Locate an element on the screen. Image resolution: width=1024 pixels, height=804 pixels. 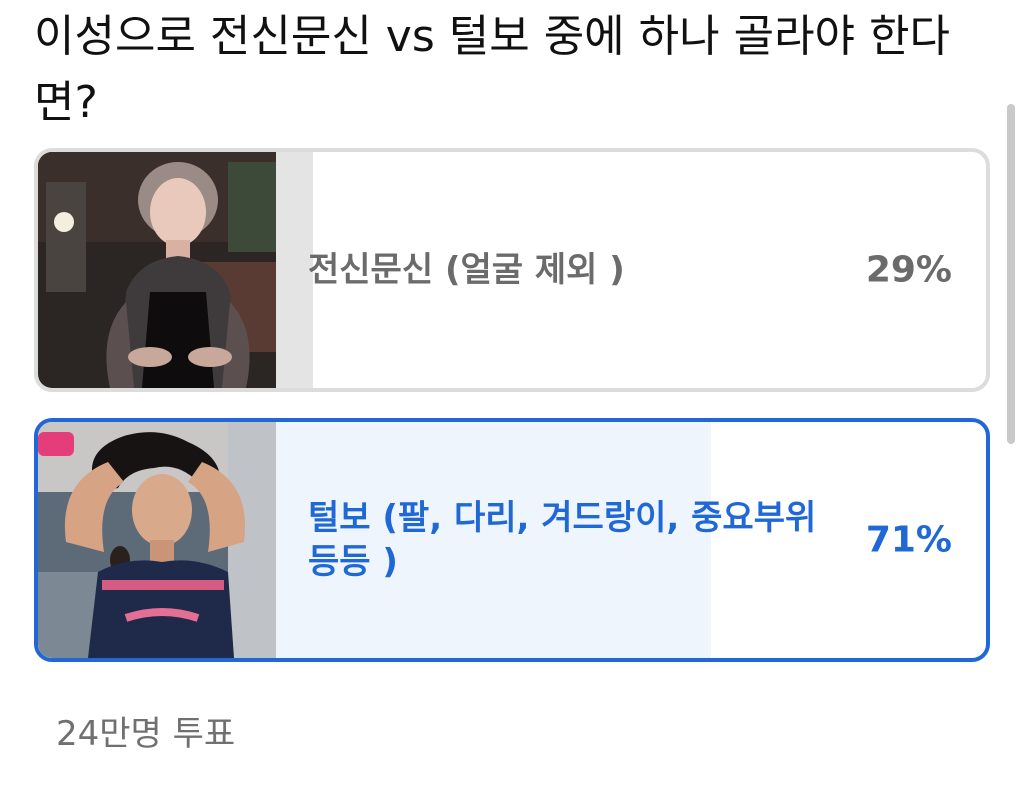
option-percent: 29% is located at coordinates (908, 270).